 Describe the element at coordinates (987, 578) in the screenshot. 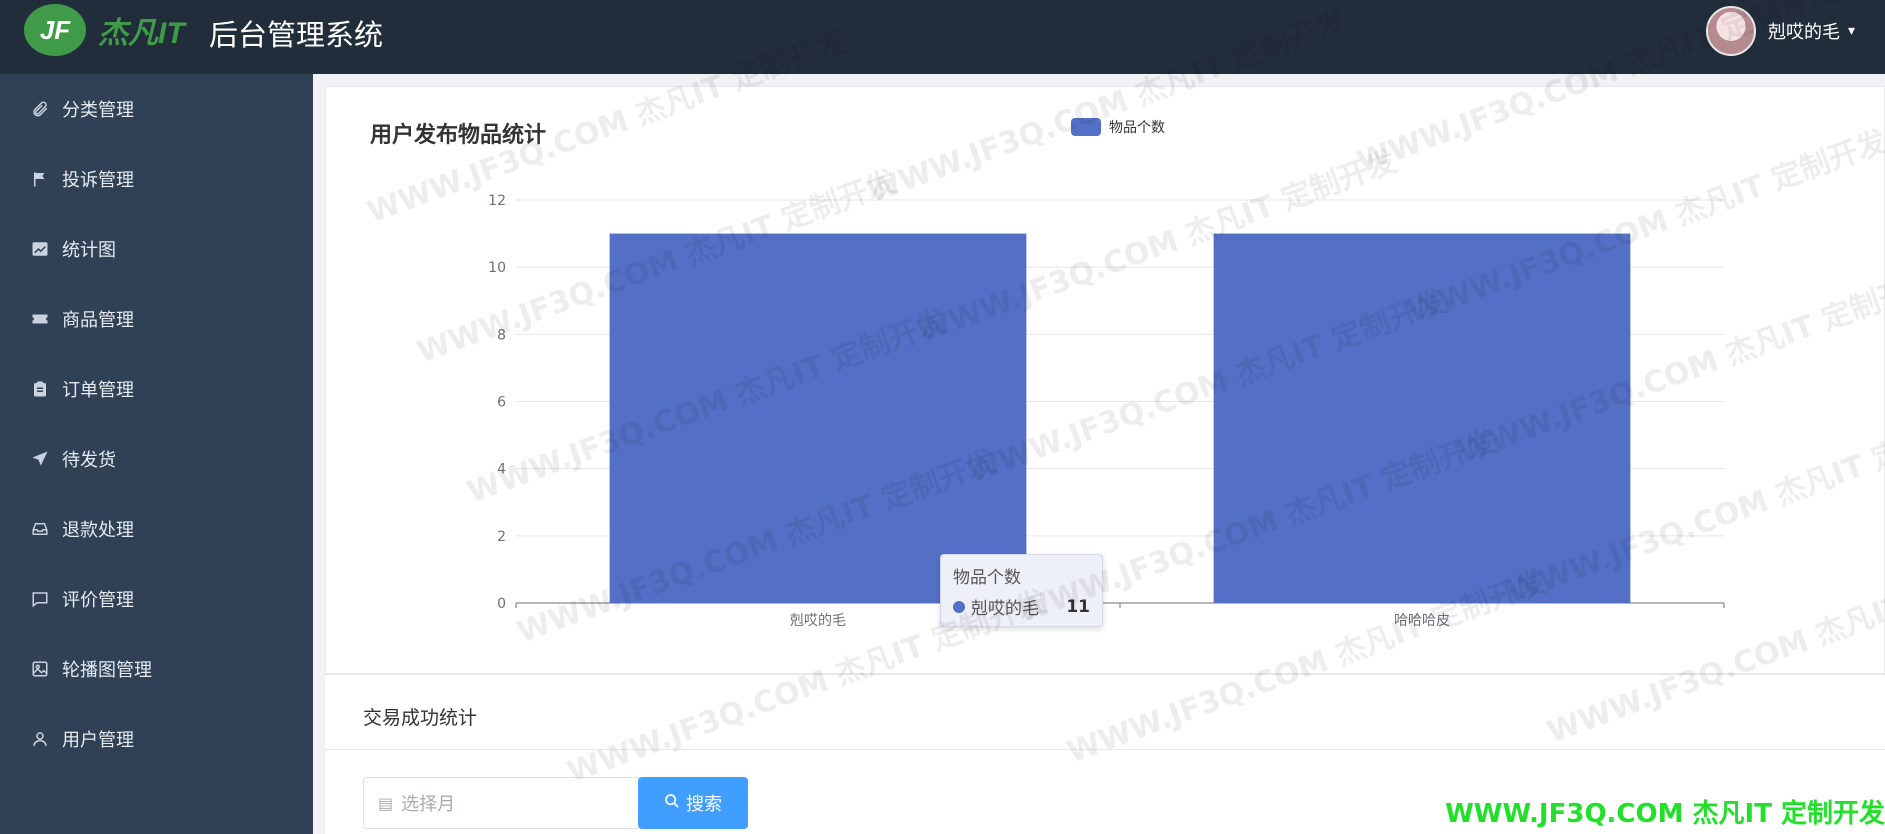

I see `tooltip-title: 物品个数` at that location.